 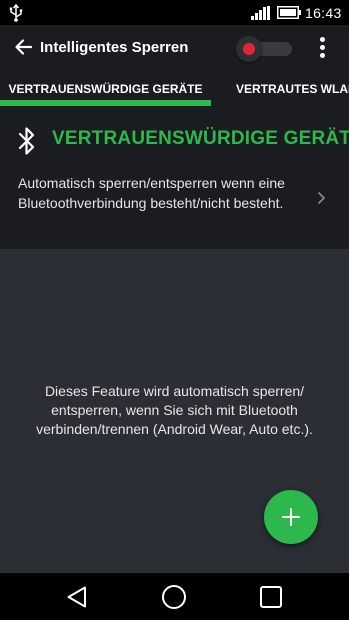 What do you see at coordinates (321, 198) in the screenshot?
I see `chevron-right-icon` at bounding box center [321, 198].